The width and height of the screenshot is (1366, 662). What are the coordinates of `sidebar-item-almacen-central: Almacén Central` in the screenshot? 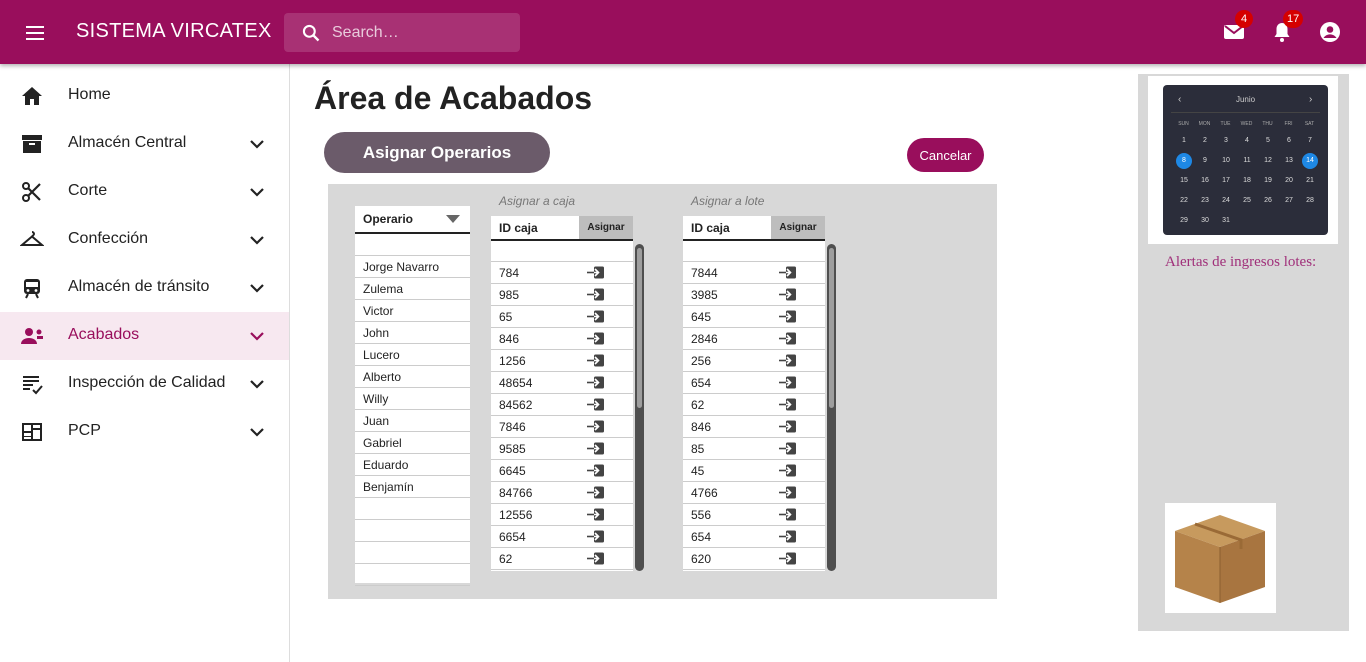 It's located at (144, 144).